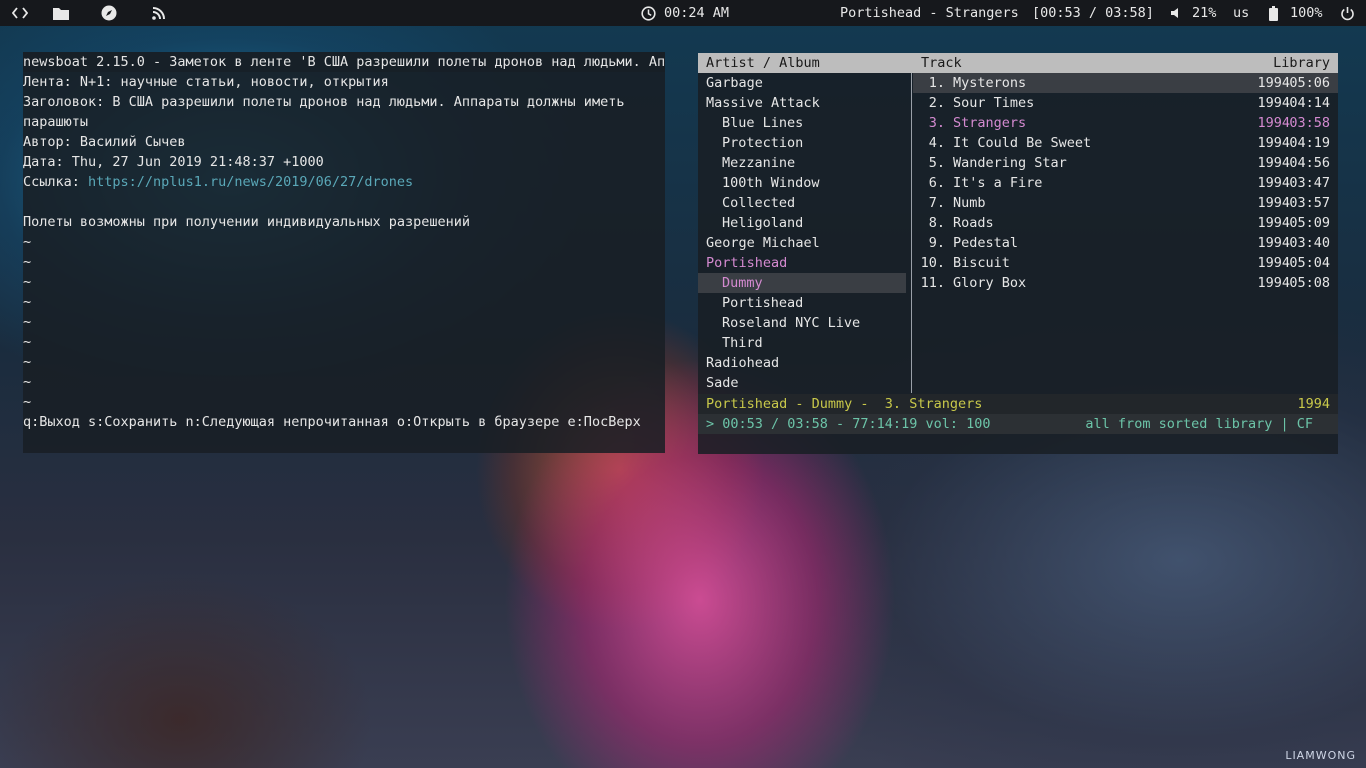 Image resolution: width=1366 pixels, height=768 pixels. What do you see at coordinates (1199, 424) in the screenshot?
I see `status-mode: all from sorted library | CF` at bounding box center [1199, 424].